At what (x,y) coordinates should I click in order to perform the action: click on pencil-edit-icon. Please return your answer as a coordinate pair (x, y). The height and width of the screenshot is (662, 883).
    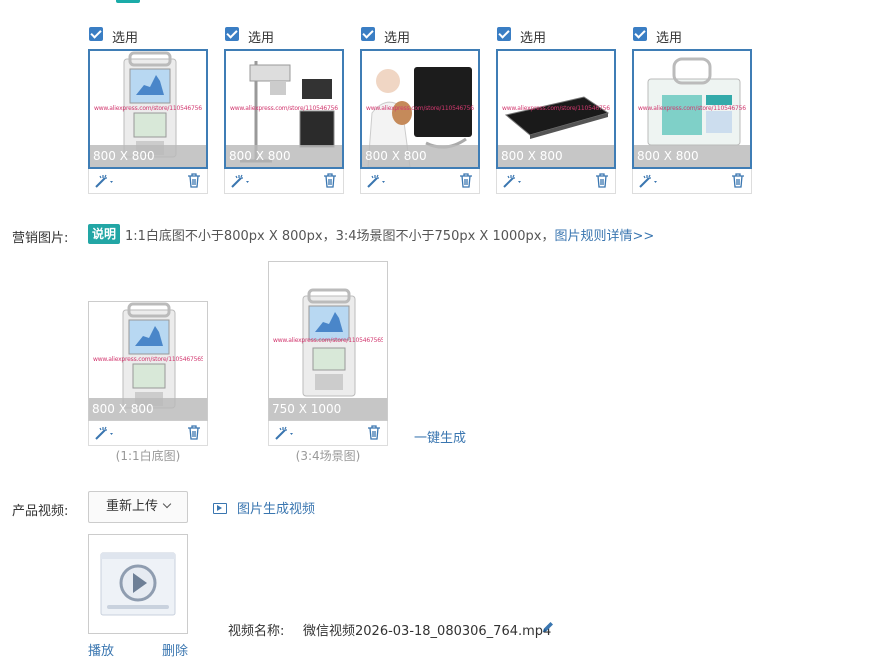
    Looking at the image, I should click on (548, 627).